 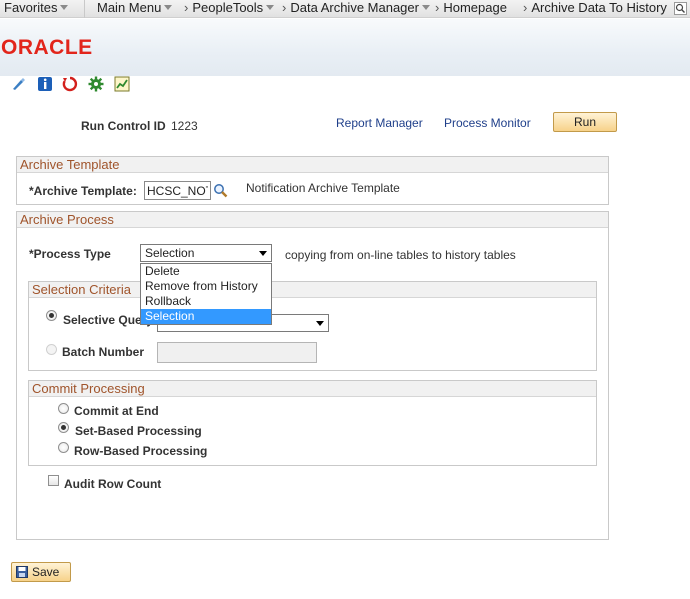 I want to click on audit-row-count-checkbox, so click(x=53, y=480).